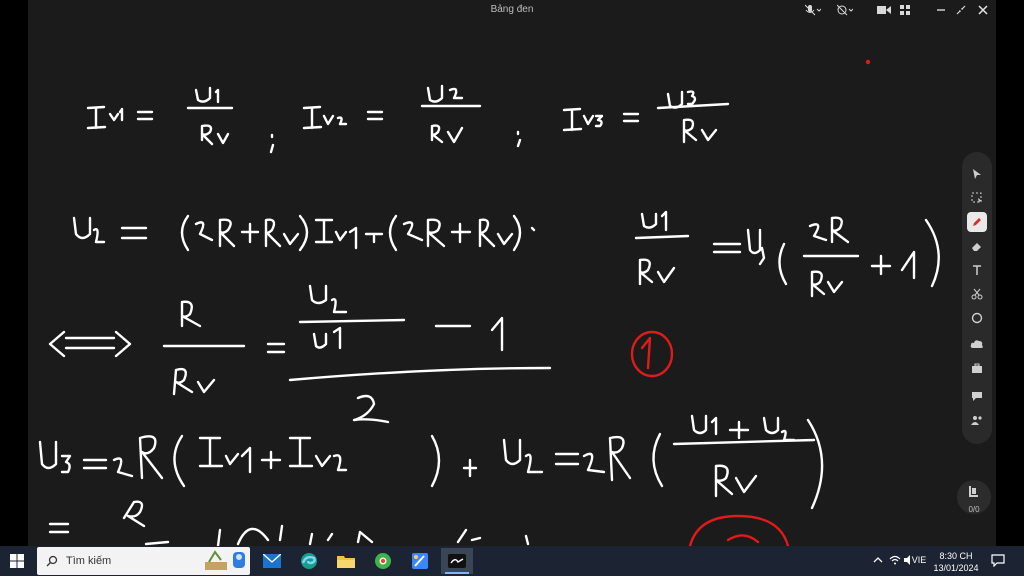 The height and width of the screenshot is (576, 1024). What do you see at coordinates (961, 10) in the screenshot?
I see `restore-icon` at bounding box center [961, 10].